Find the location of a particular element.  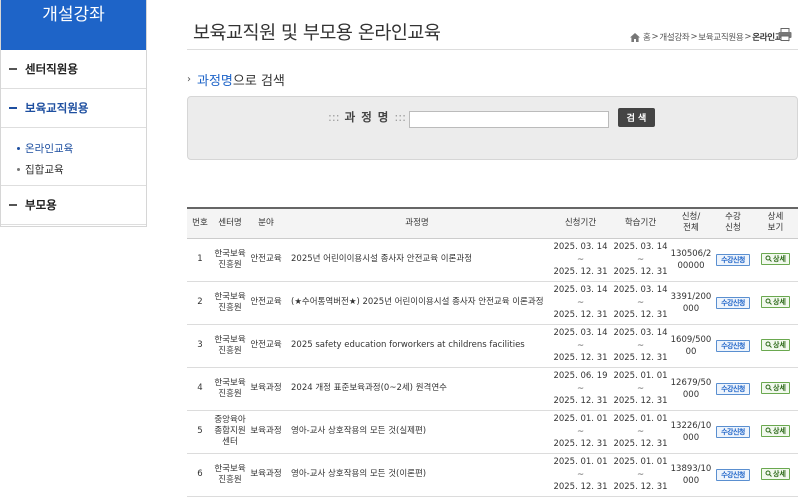

sidebar: 개설강좌 센터직원용 보육교직원용 온라인교육 집합교육 부모용 is located at coordinates (73, 113).